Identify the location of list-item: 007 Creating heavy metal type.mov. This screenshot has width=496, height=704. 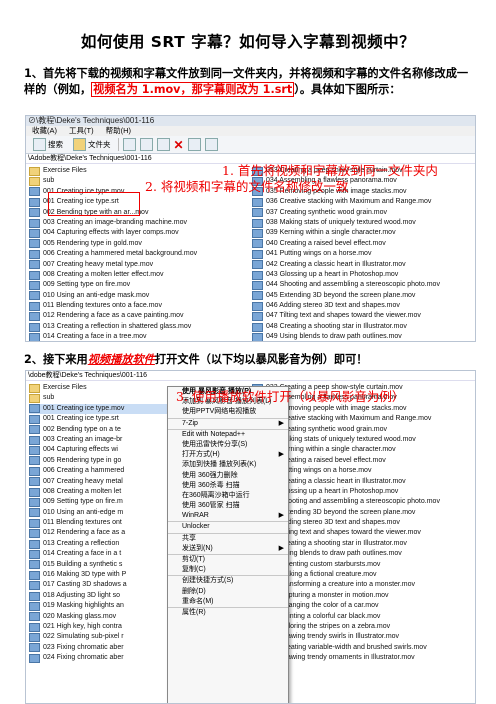
(136, 265).